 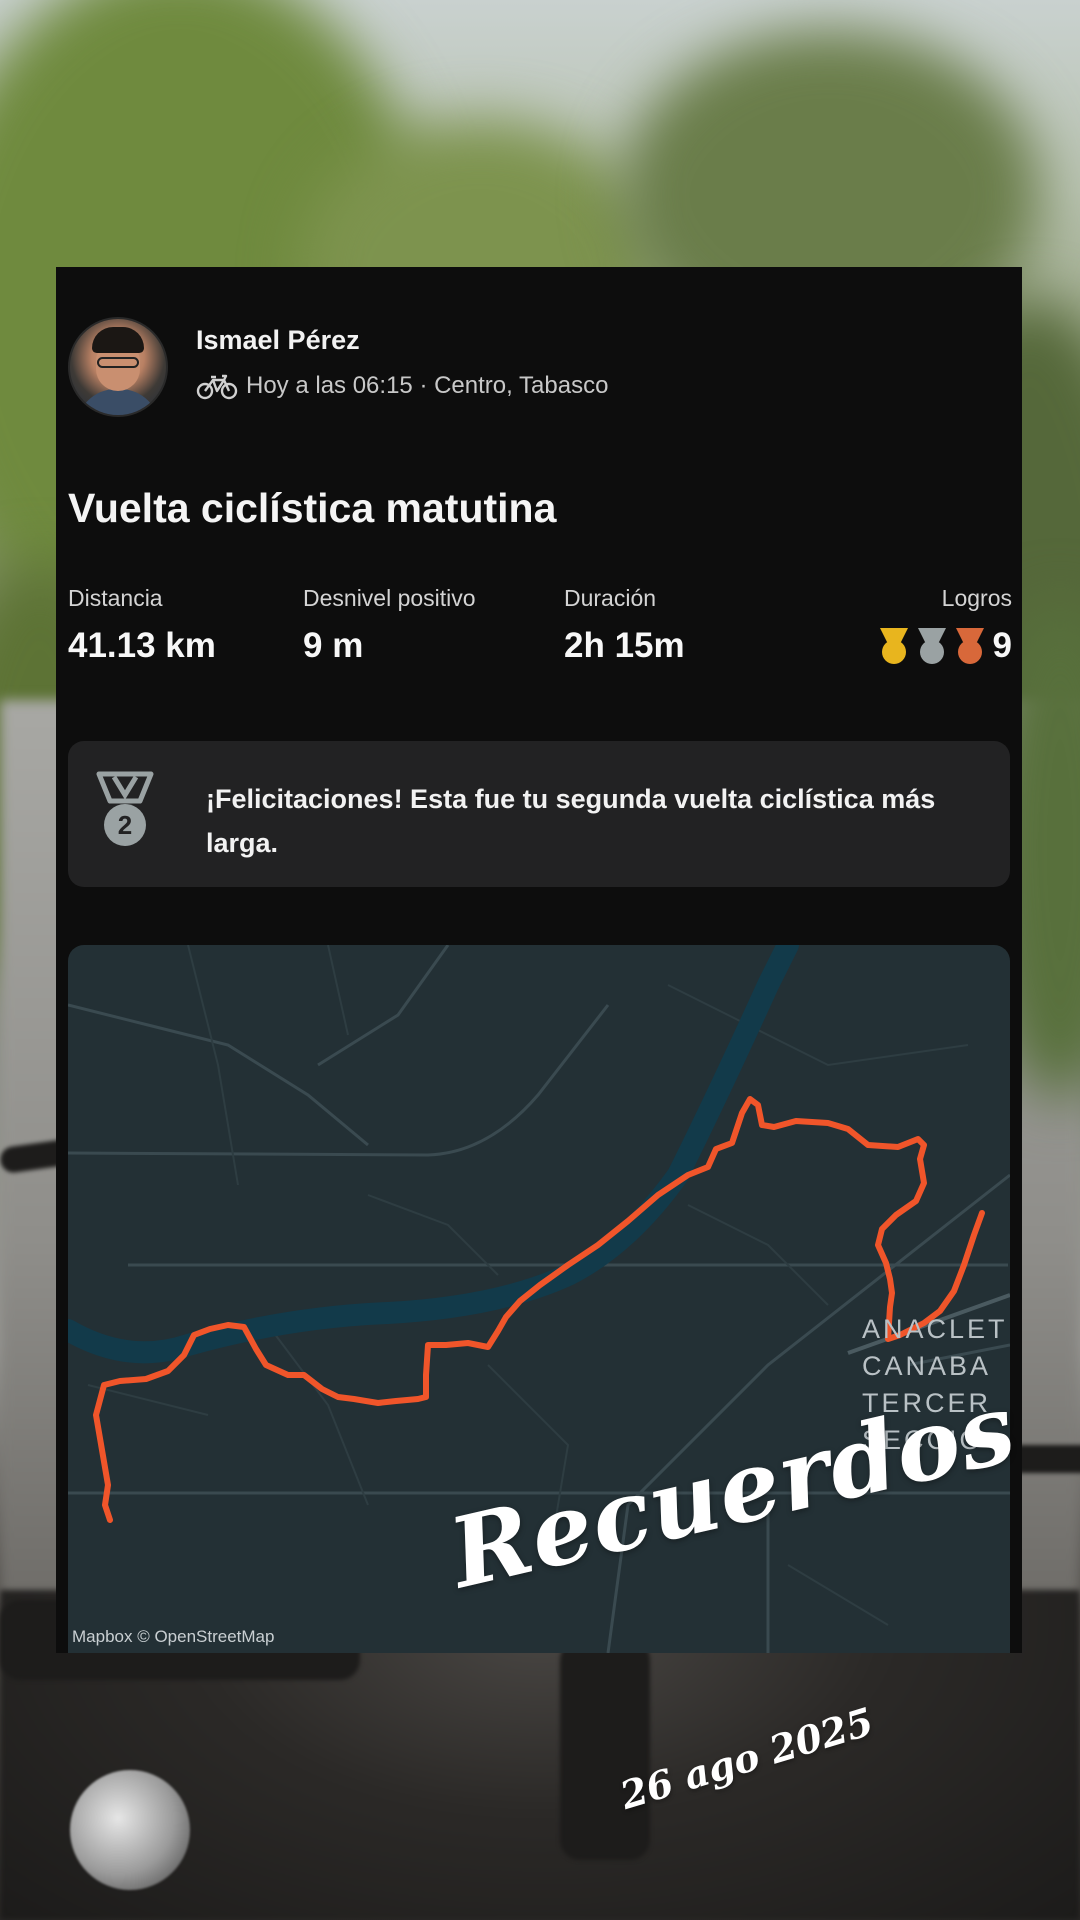 I want to click on silver-medal-icon, so click(x=931, y=646).